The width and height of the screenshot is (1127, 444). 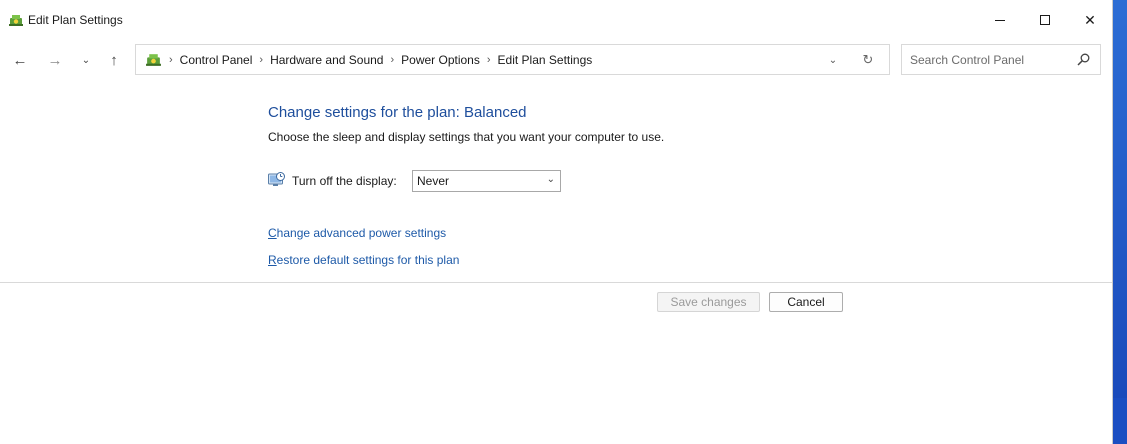 What do you see at coordinates (556, 20) in the screenshot?
I see `title-bar: Edit Plan Settings ✕` at bounding box center [556, 20].